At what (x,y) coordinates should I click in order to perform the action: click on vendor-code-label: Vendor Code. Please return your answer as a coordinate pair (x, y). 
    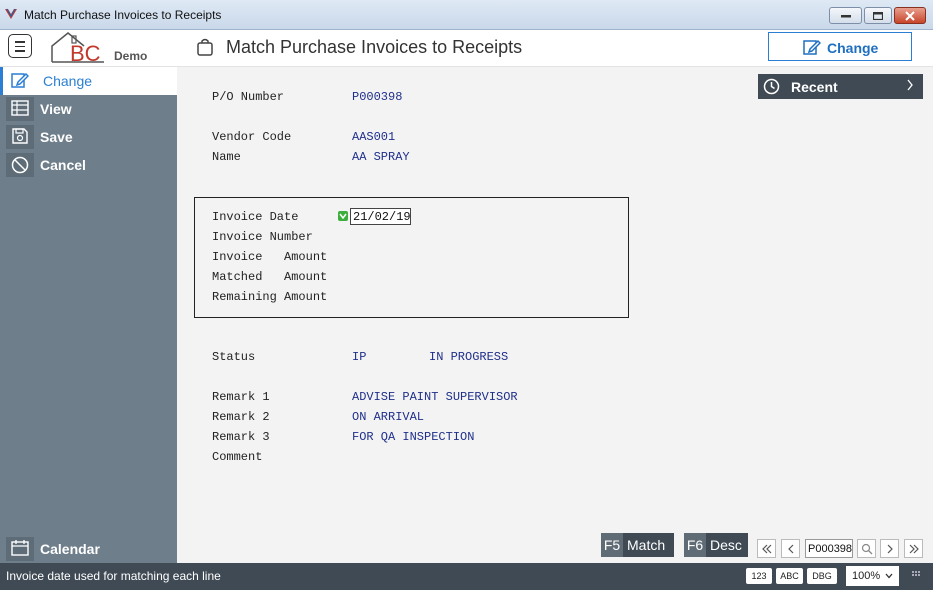
    Looking at the image, I should click on (252, 137).